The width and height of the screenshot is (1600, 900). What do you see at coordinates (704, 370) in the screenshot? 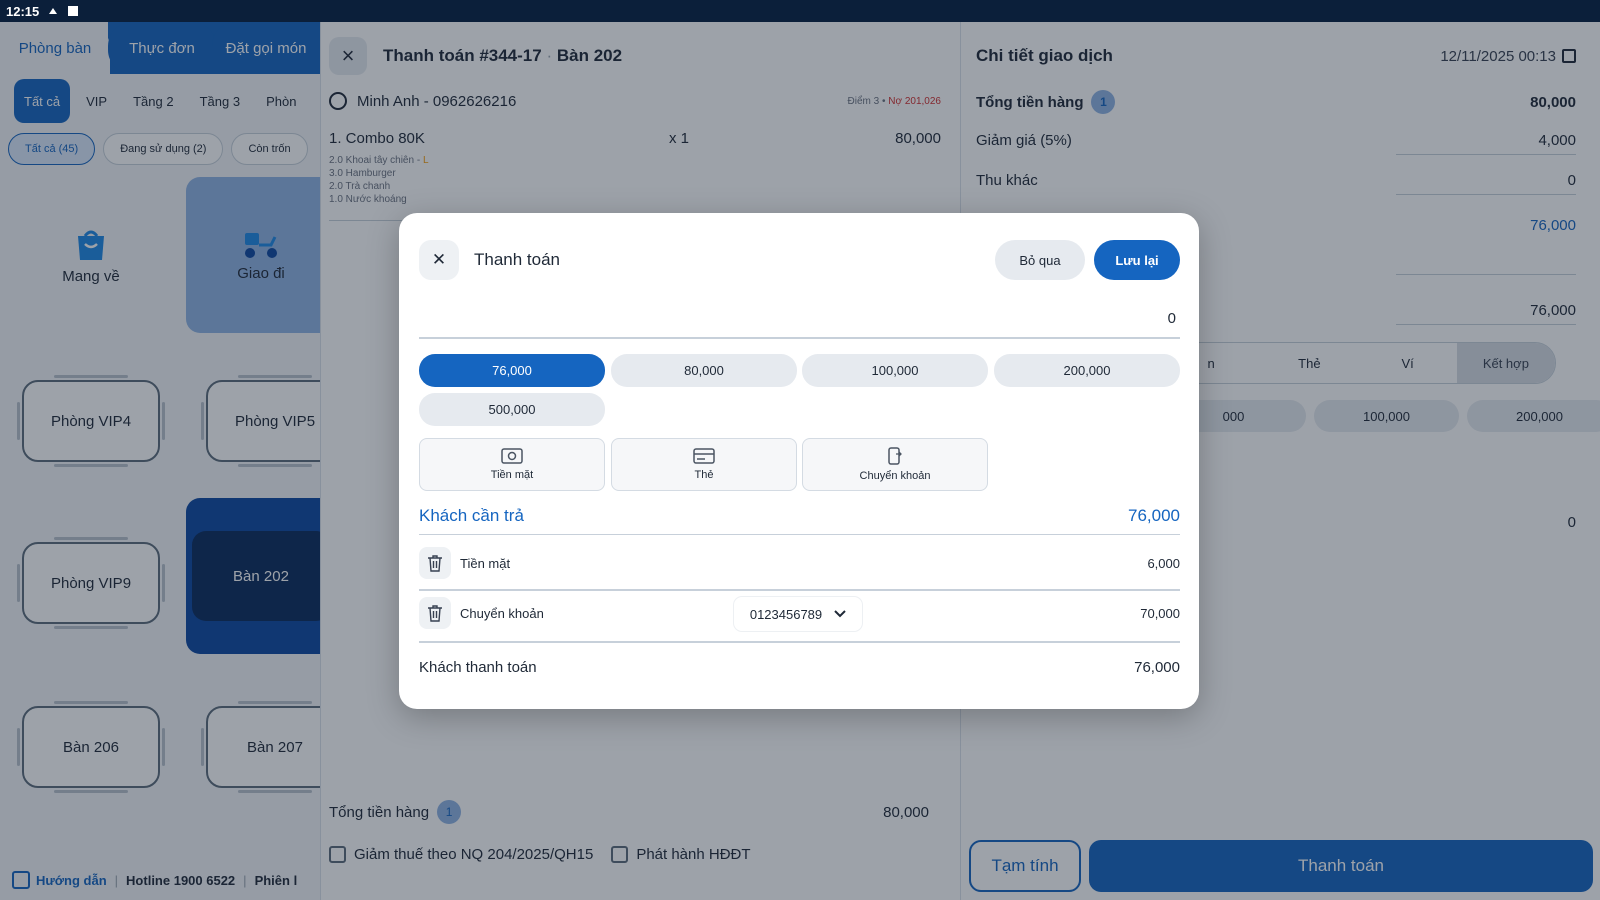
I see `quick-amount-button: 80,000` at bounding box center [704, 370].